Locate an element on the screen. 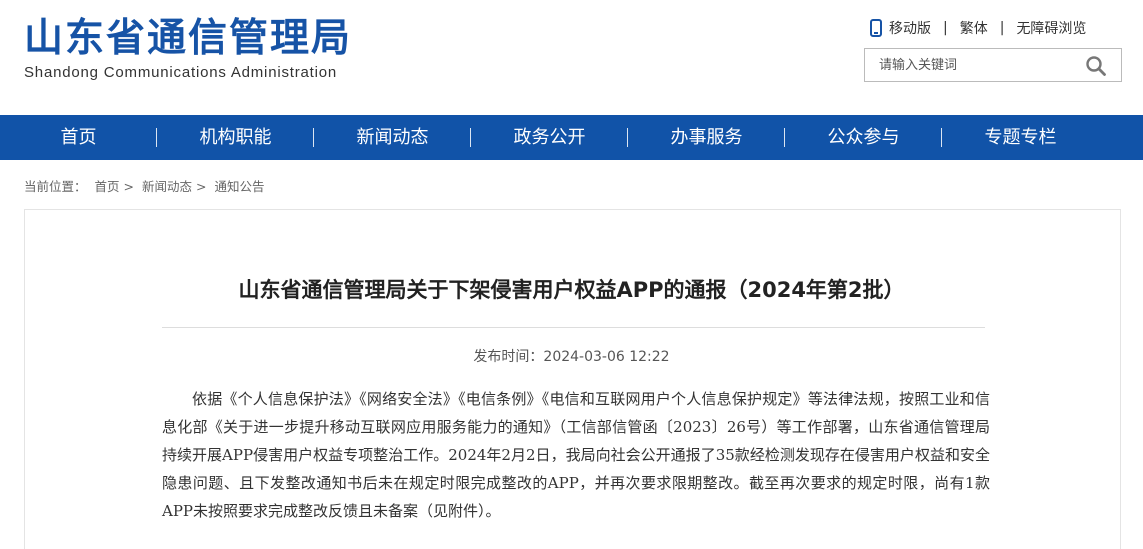 The image size is (1143, 549). breadcrumb-home: 首页 is located at coordinates (107, 186).